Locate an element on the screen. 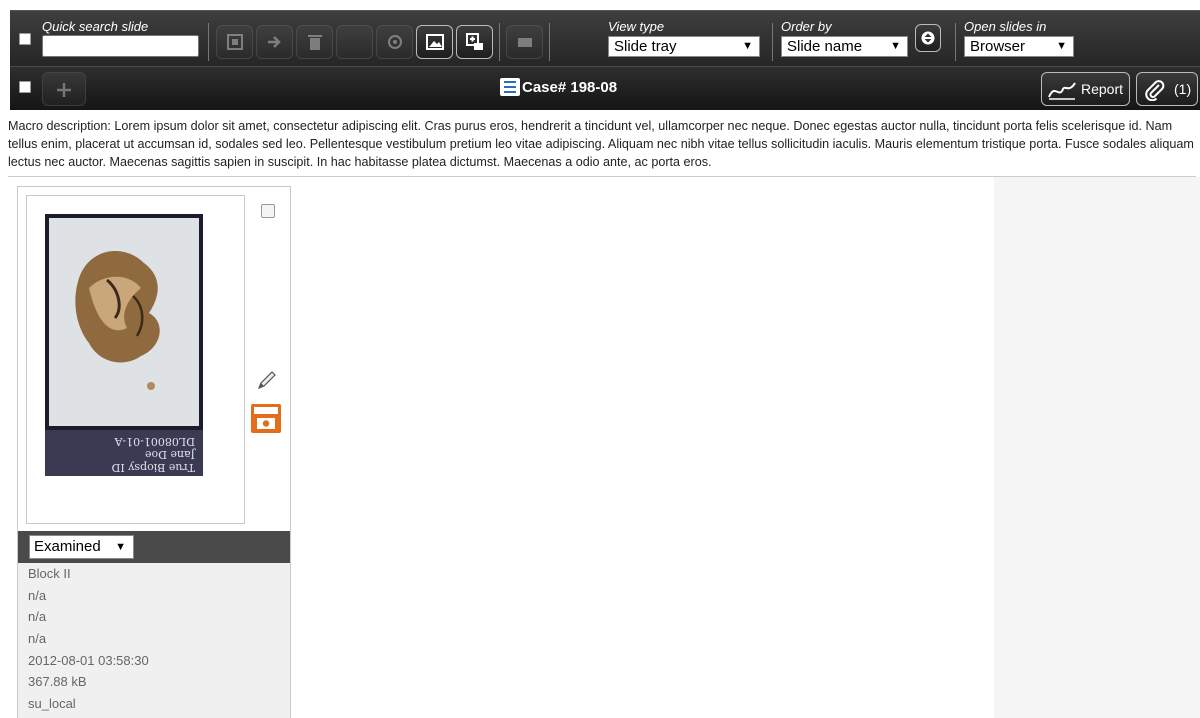 The width and height of the screenshot is (1200, 718). slide-label-line: True Biopsy ID is located at coordinates (153, 467).